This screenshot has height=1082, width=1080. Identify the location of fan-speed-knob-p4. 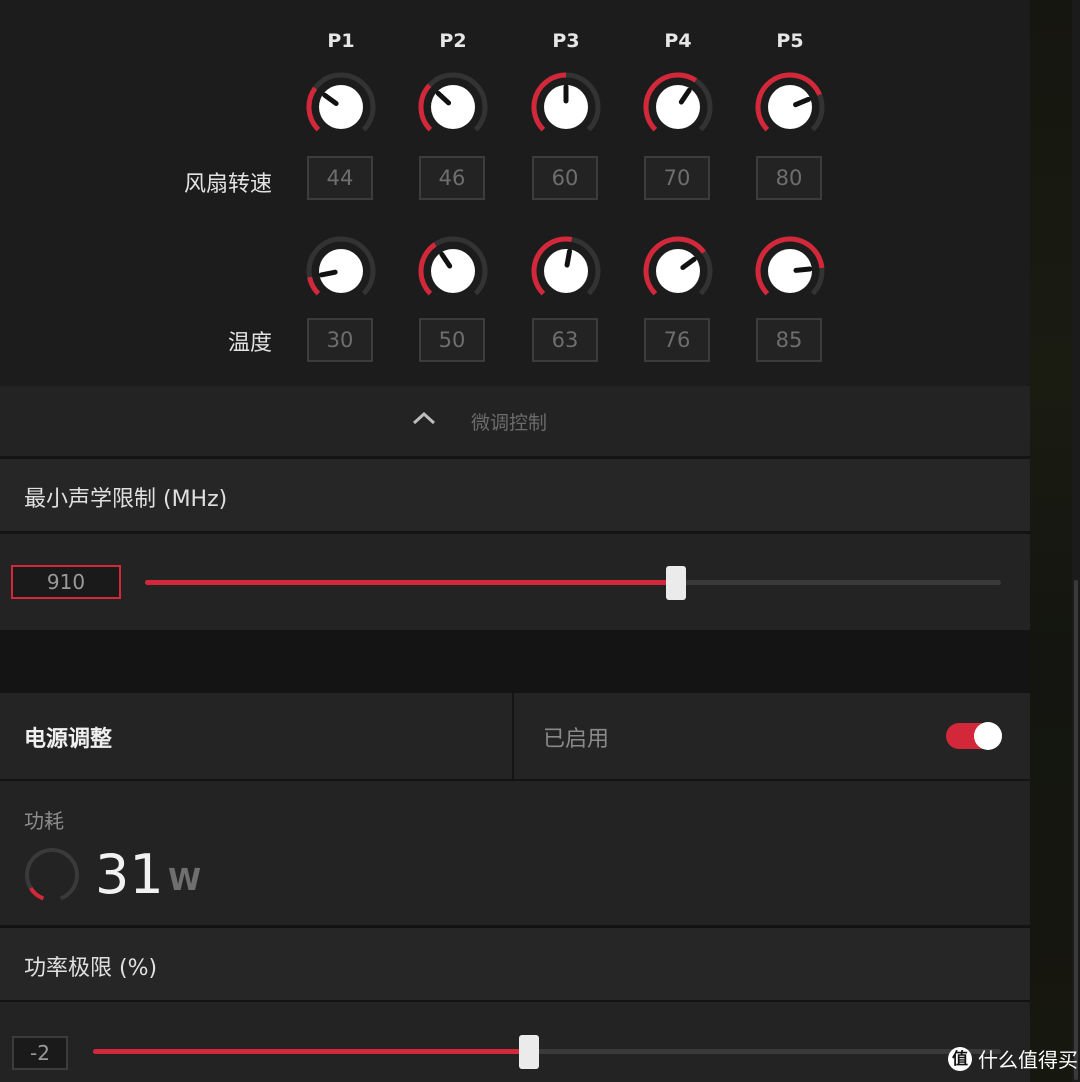
(678, 107).